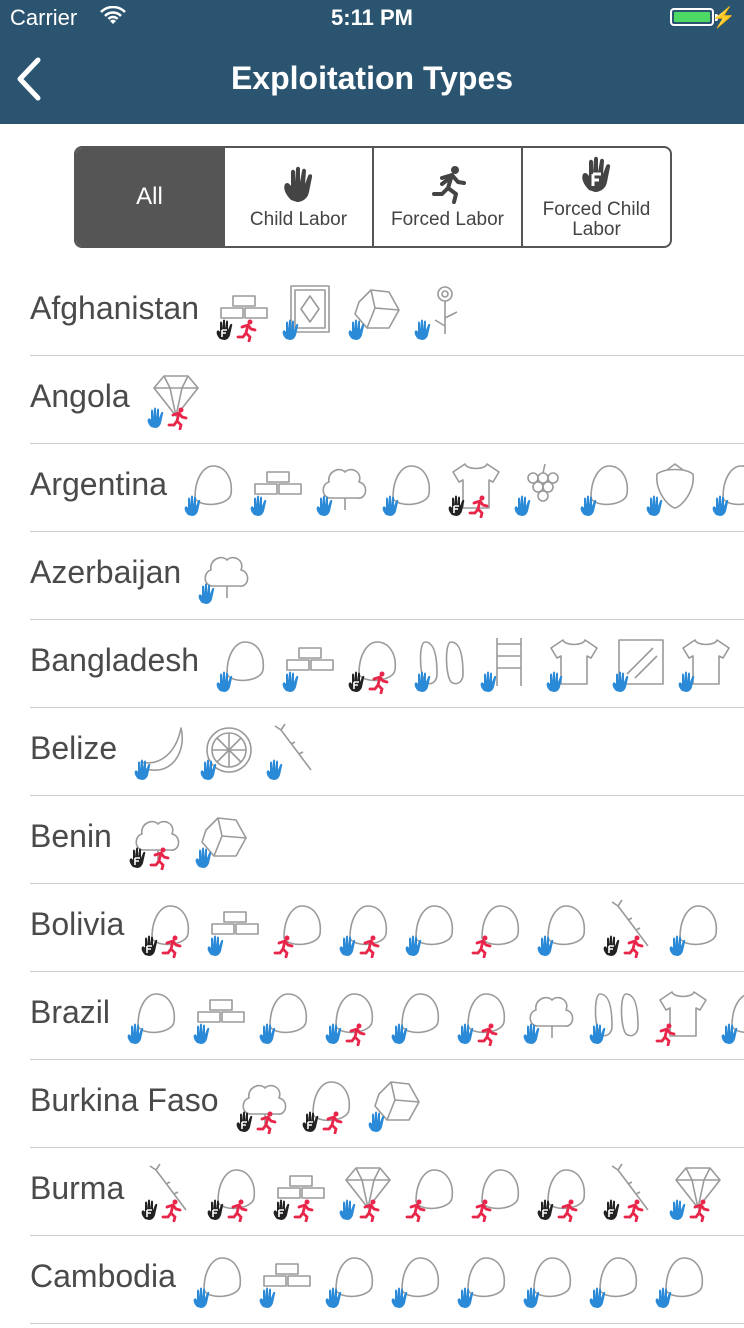  I want to click on product-diamonds, so click(175, 400).